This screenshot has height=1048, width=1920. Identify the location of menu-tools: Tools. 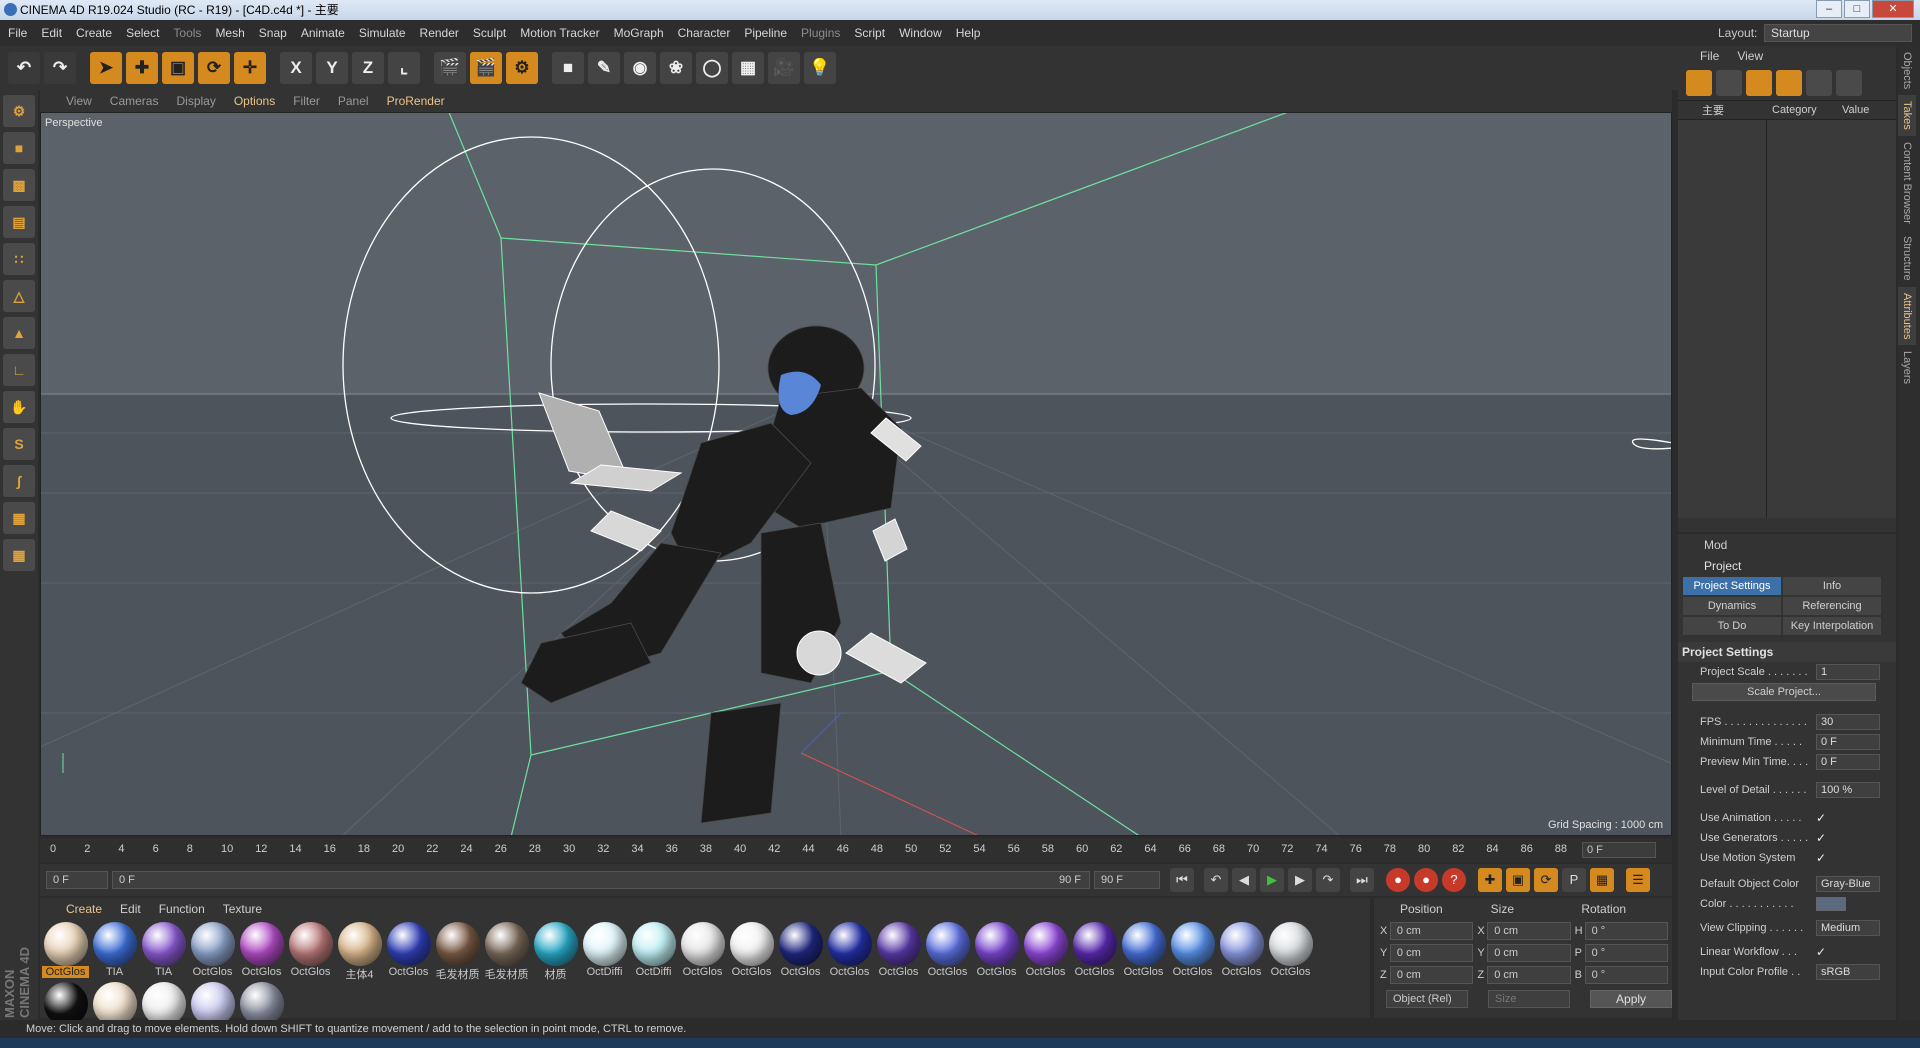
(187, 33).